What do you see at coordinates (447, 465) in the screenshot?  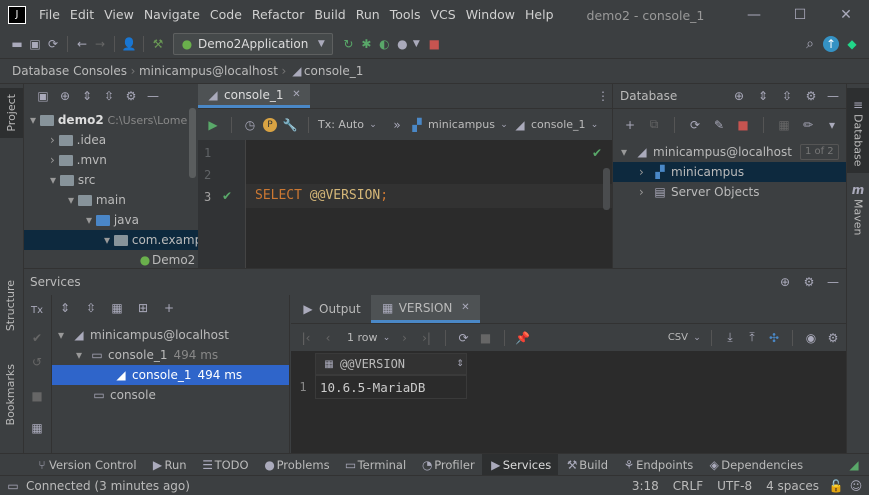 I see `tab-profiler: ◔ Profiler` at bounding box center [447, 465].